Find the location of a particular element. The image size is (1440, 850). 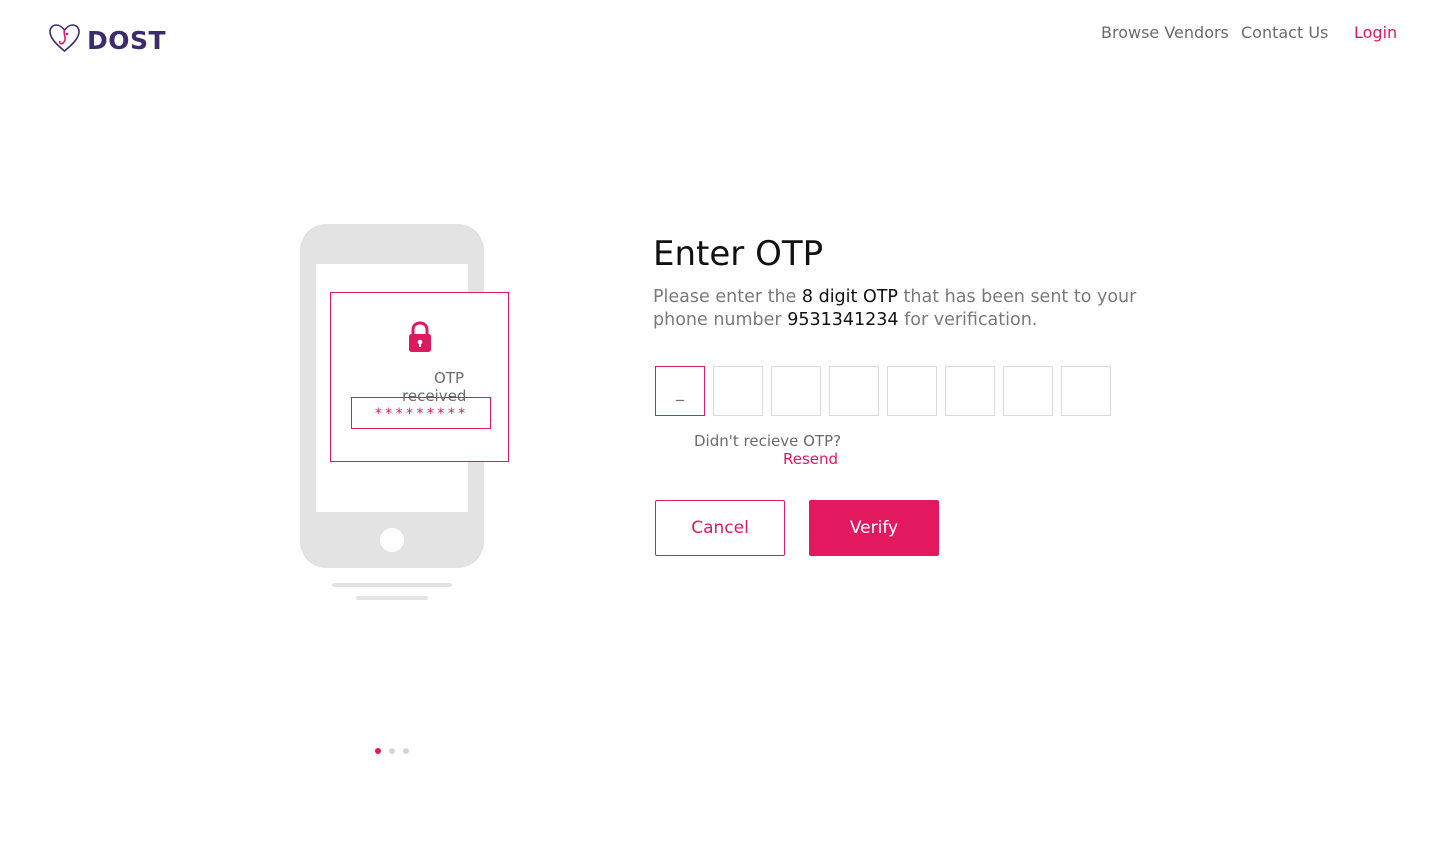

brand-name: DOST is located at coordinates (127, 40).